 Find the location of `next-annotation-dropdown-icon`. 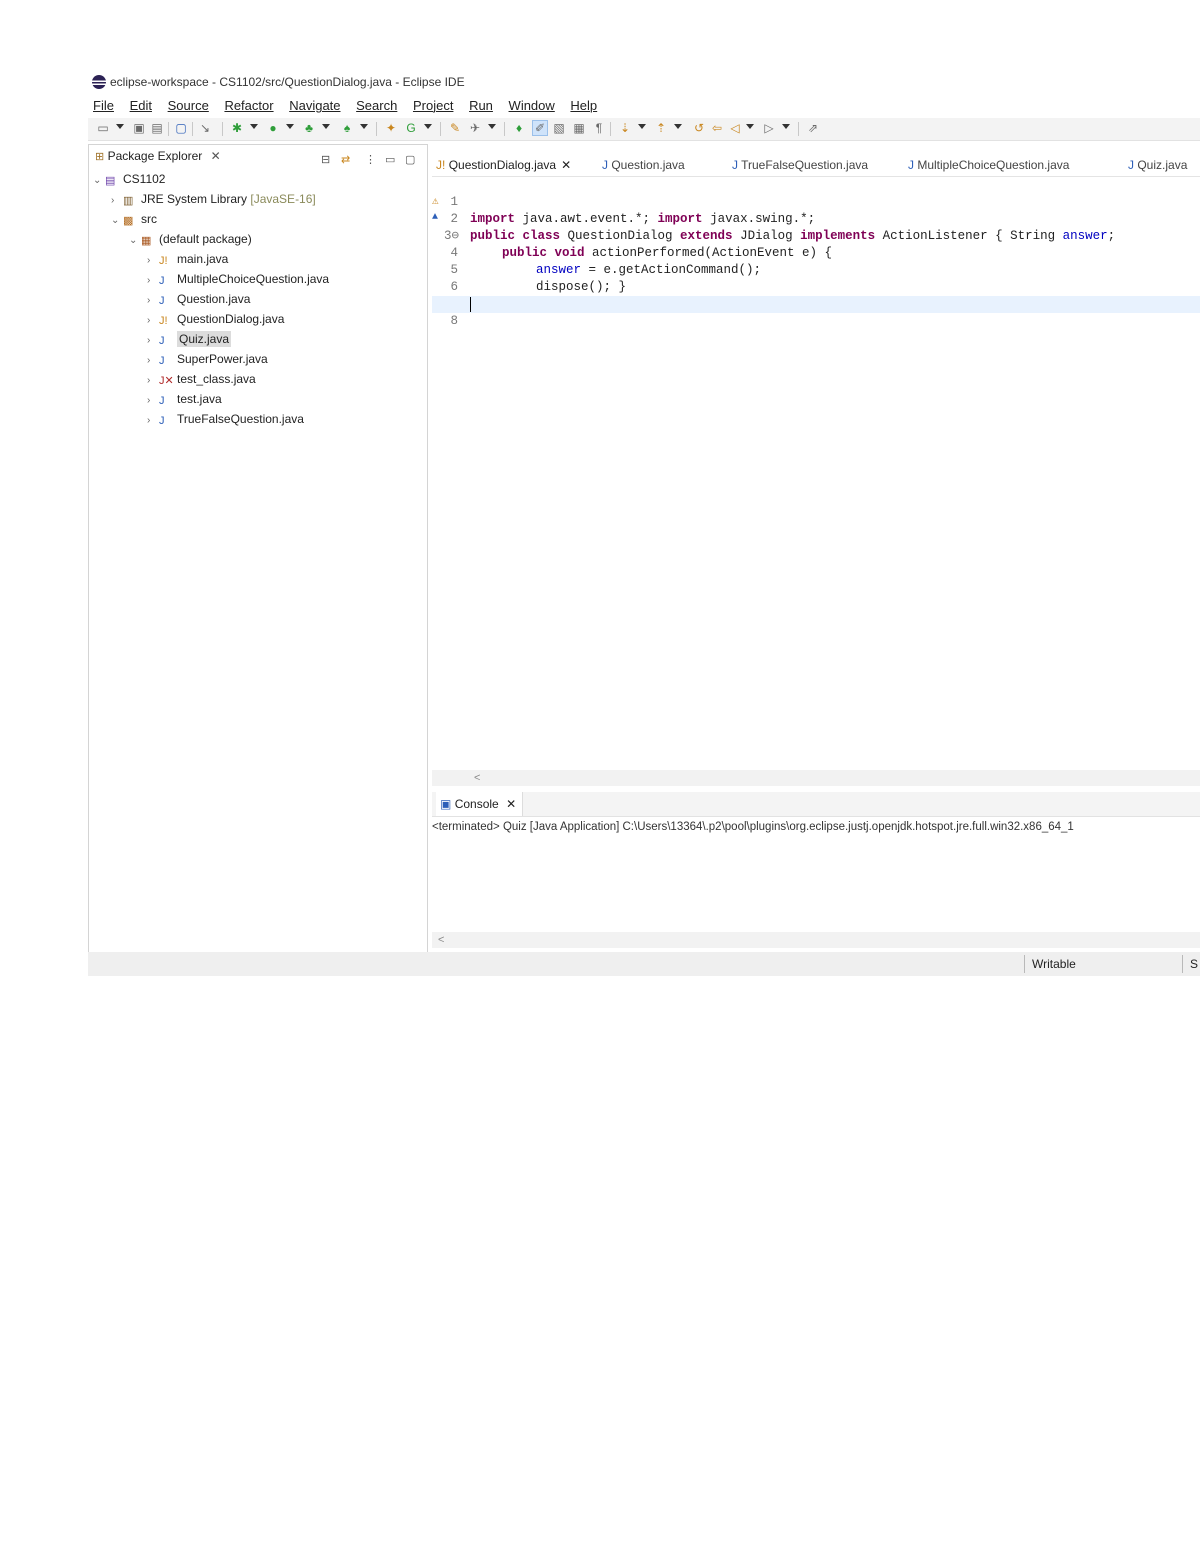

next-annotation-dropdown-icon is located at coordinates (642, 126).